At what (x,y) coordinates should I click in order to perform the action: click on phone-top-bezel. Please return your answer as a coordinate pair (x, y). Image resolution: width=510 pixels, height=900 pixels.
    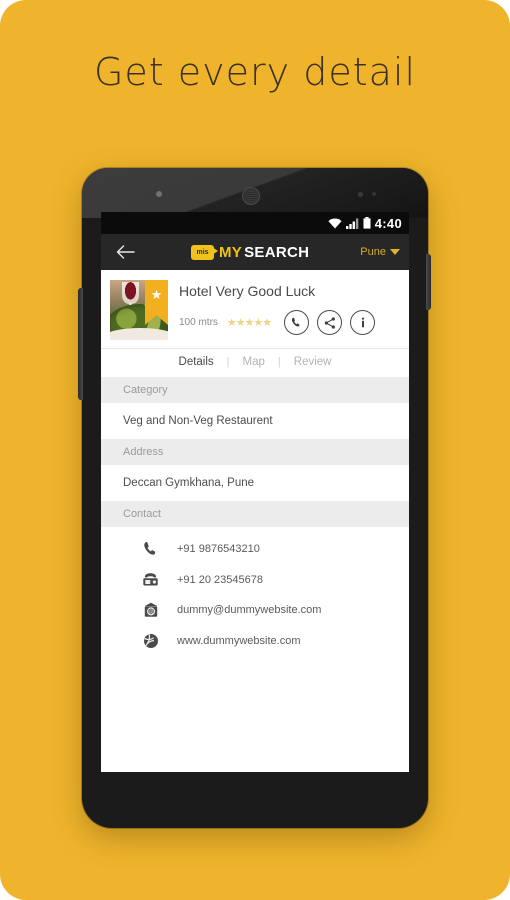
    Looking at the image, I should click on (255, 193).